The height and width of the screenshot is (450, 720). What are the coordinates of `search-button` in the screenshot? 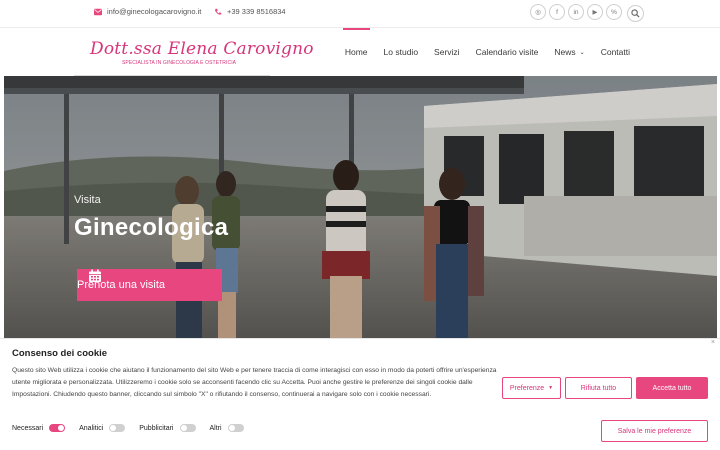 It's located at (635, 13).